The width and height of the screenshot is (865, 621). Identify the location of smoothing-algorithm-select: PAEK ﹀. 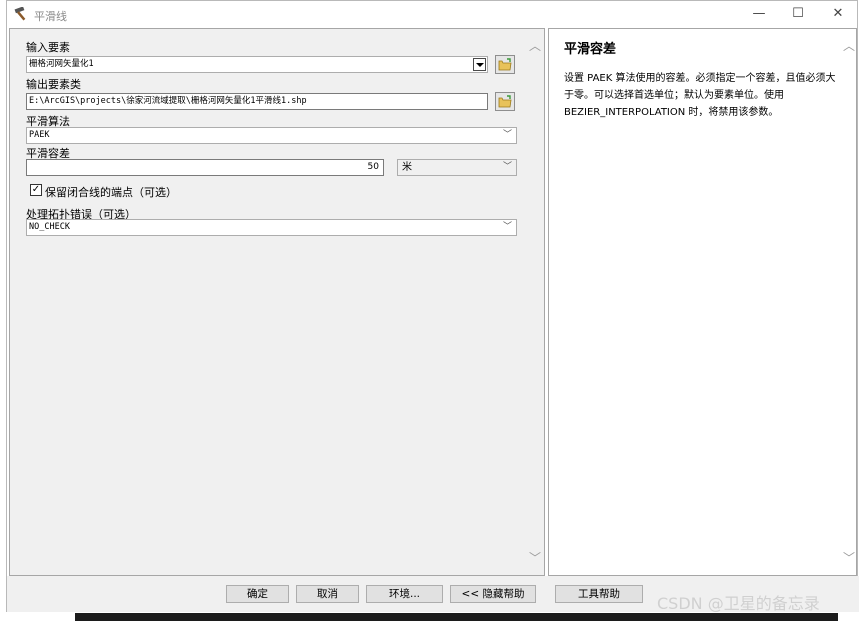
(271, 135).